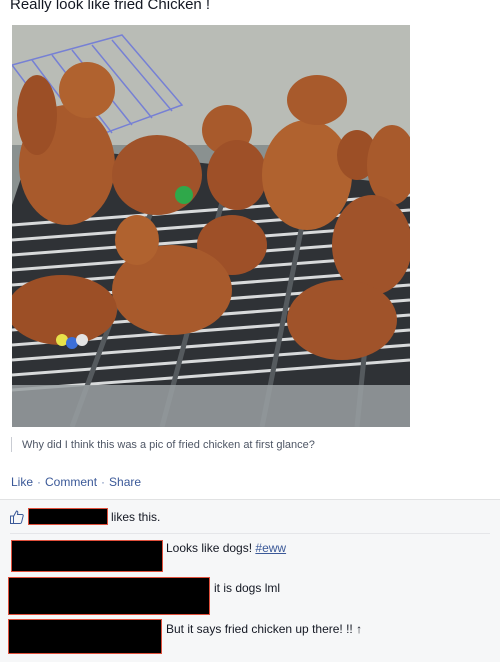 This screenshot has height=662, width=500. What do you see at coordinates (125, 482) in the screenshot?
I see `share-link: Share` at bounding box center [125, 482].